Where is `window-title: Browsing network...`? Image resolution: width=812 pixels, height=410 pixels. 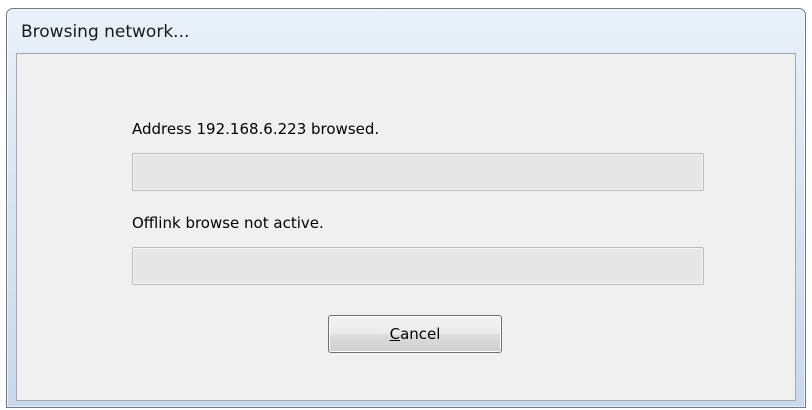
window-title: Browsing network... is located at coordinates (105, 32).